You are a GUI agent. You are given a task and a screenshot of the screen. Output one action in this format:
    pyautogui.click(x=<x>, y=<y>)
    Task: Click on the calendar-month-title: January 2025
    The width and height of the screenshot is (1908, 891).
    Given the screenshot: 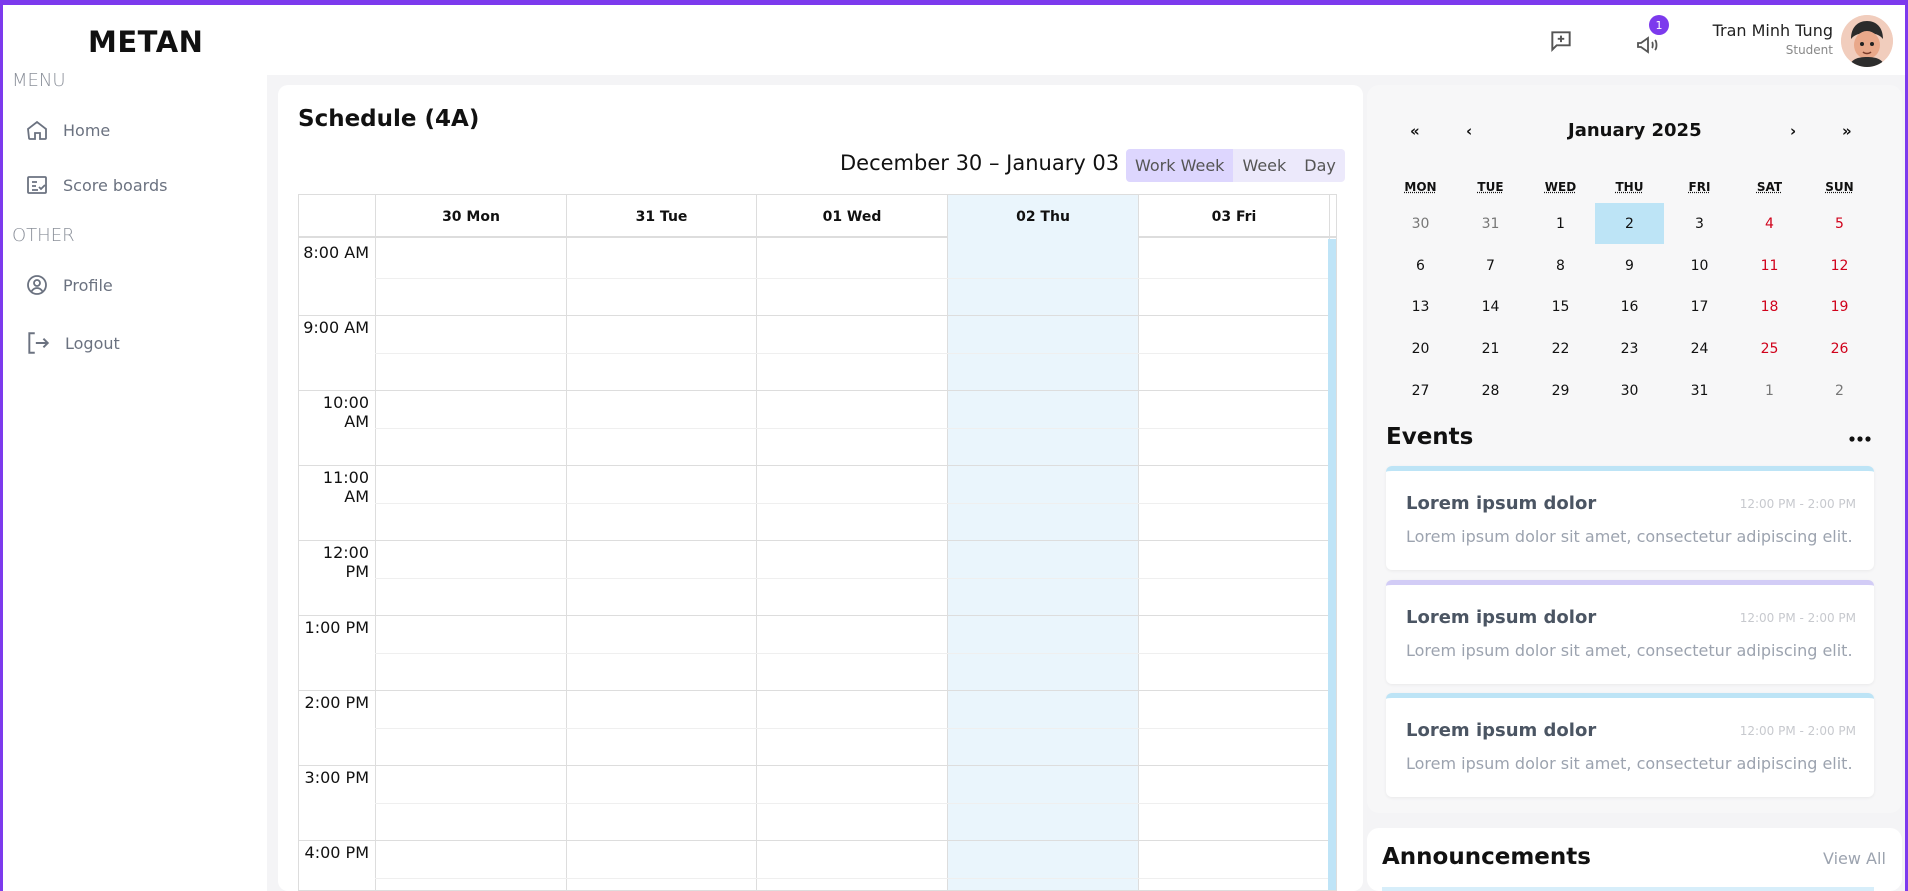 What is the action you would take?
    pyautogui.click(x=1635, y=130)
    